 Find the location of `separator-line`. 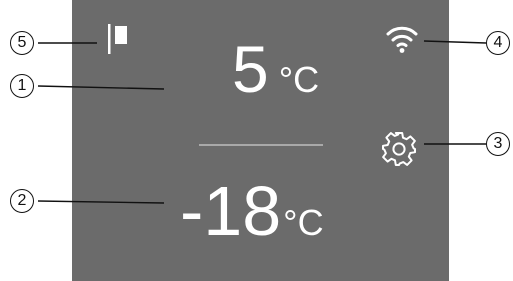

separator-line is located at coordinates (261, 145).